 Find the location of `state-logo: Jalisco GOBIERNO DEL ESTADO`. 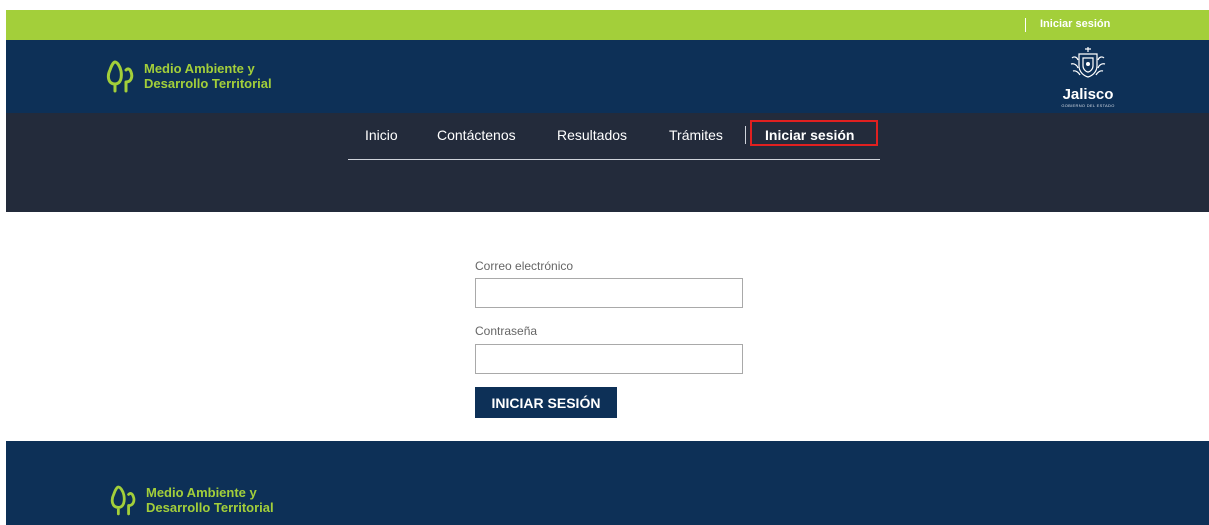

state-logo: Jalisco GOBIERNO DEL ESTADO is located at coordinates (1088, 77).